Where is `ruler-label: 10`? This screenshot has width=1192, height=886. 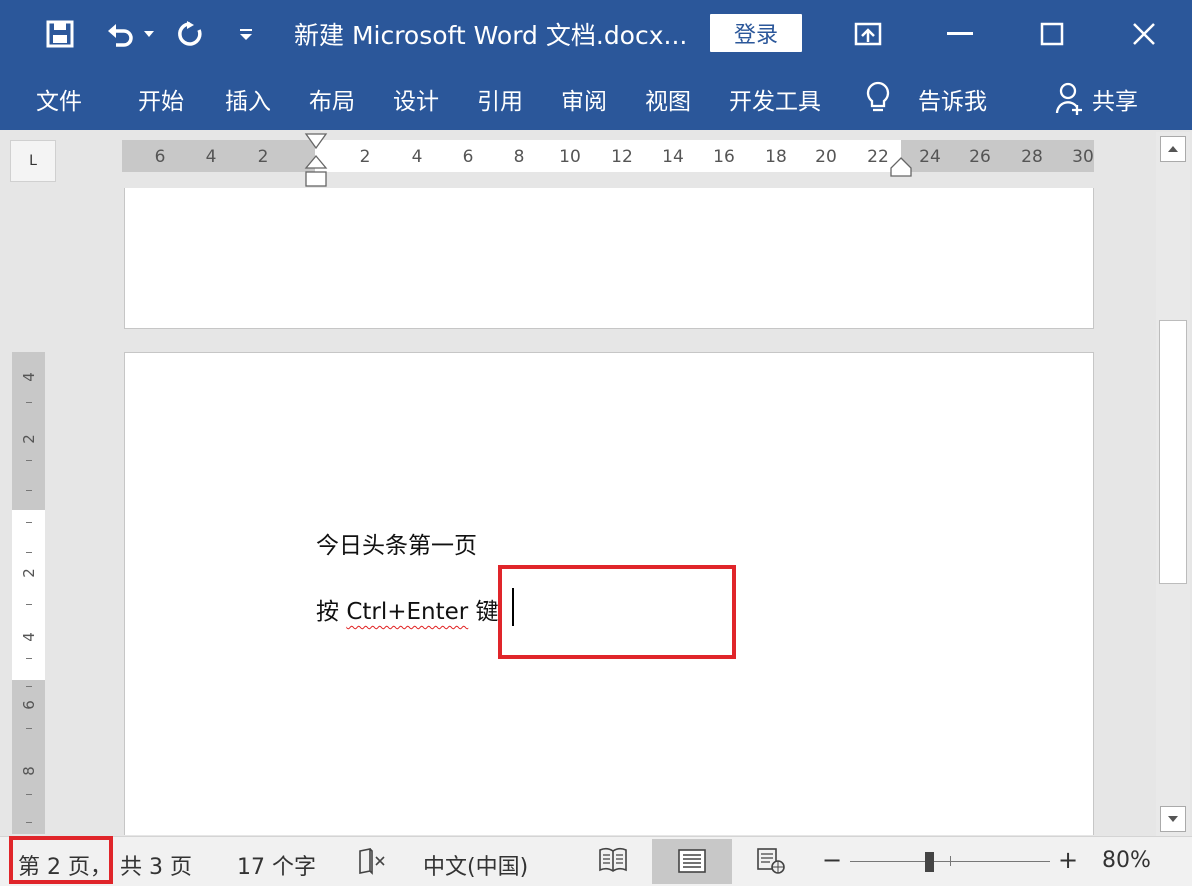 ruler-label: 10 is located at coordinates (570, 157).